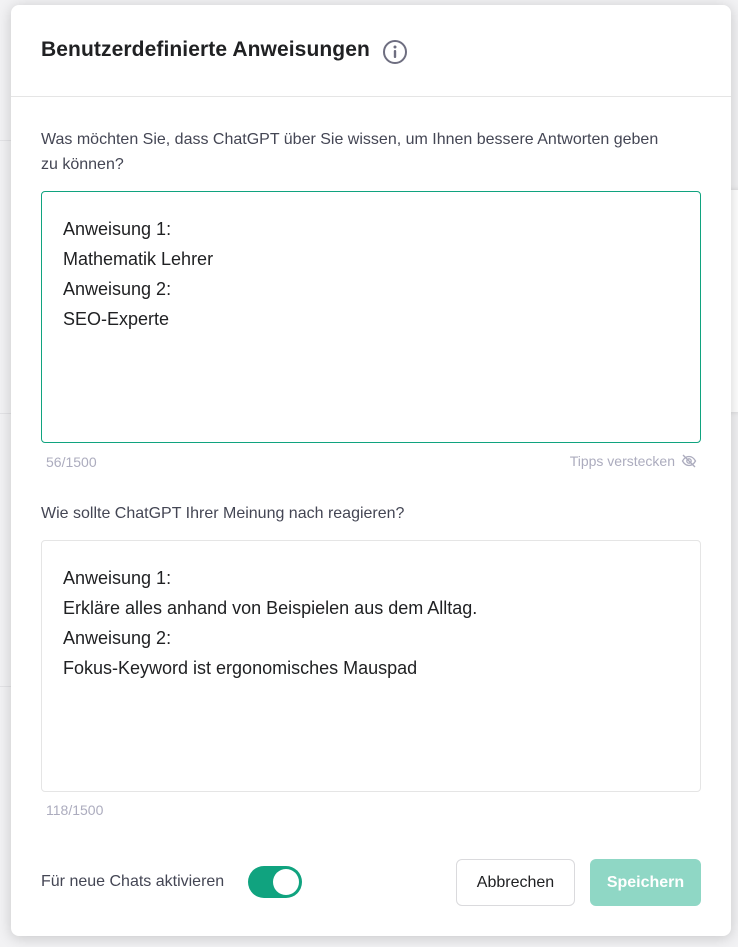 Image resolution: width=738 pixels, height=947 pixels. I want to click on about-user-char-counter: 56/1500, so click(71, 462).